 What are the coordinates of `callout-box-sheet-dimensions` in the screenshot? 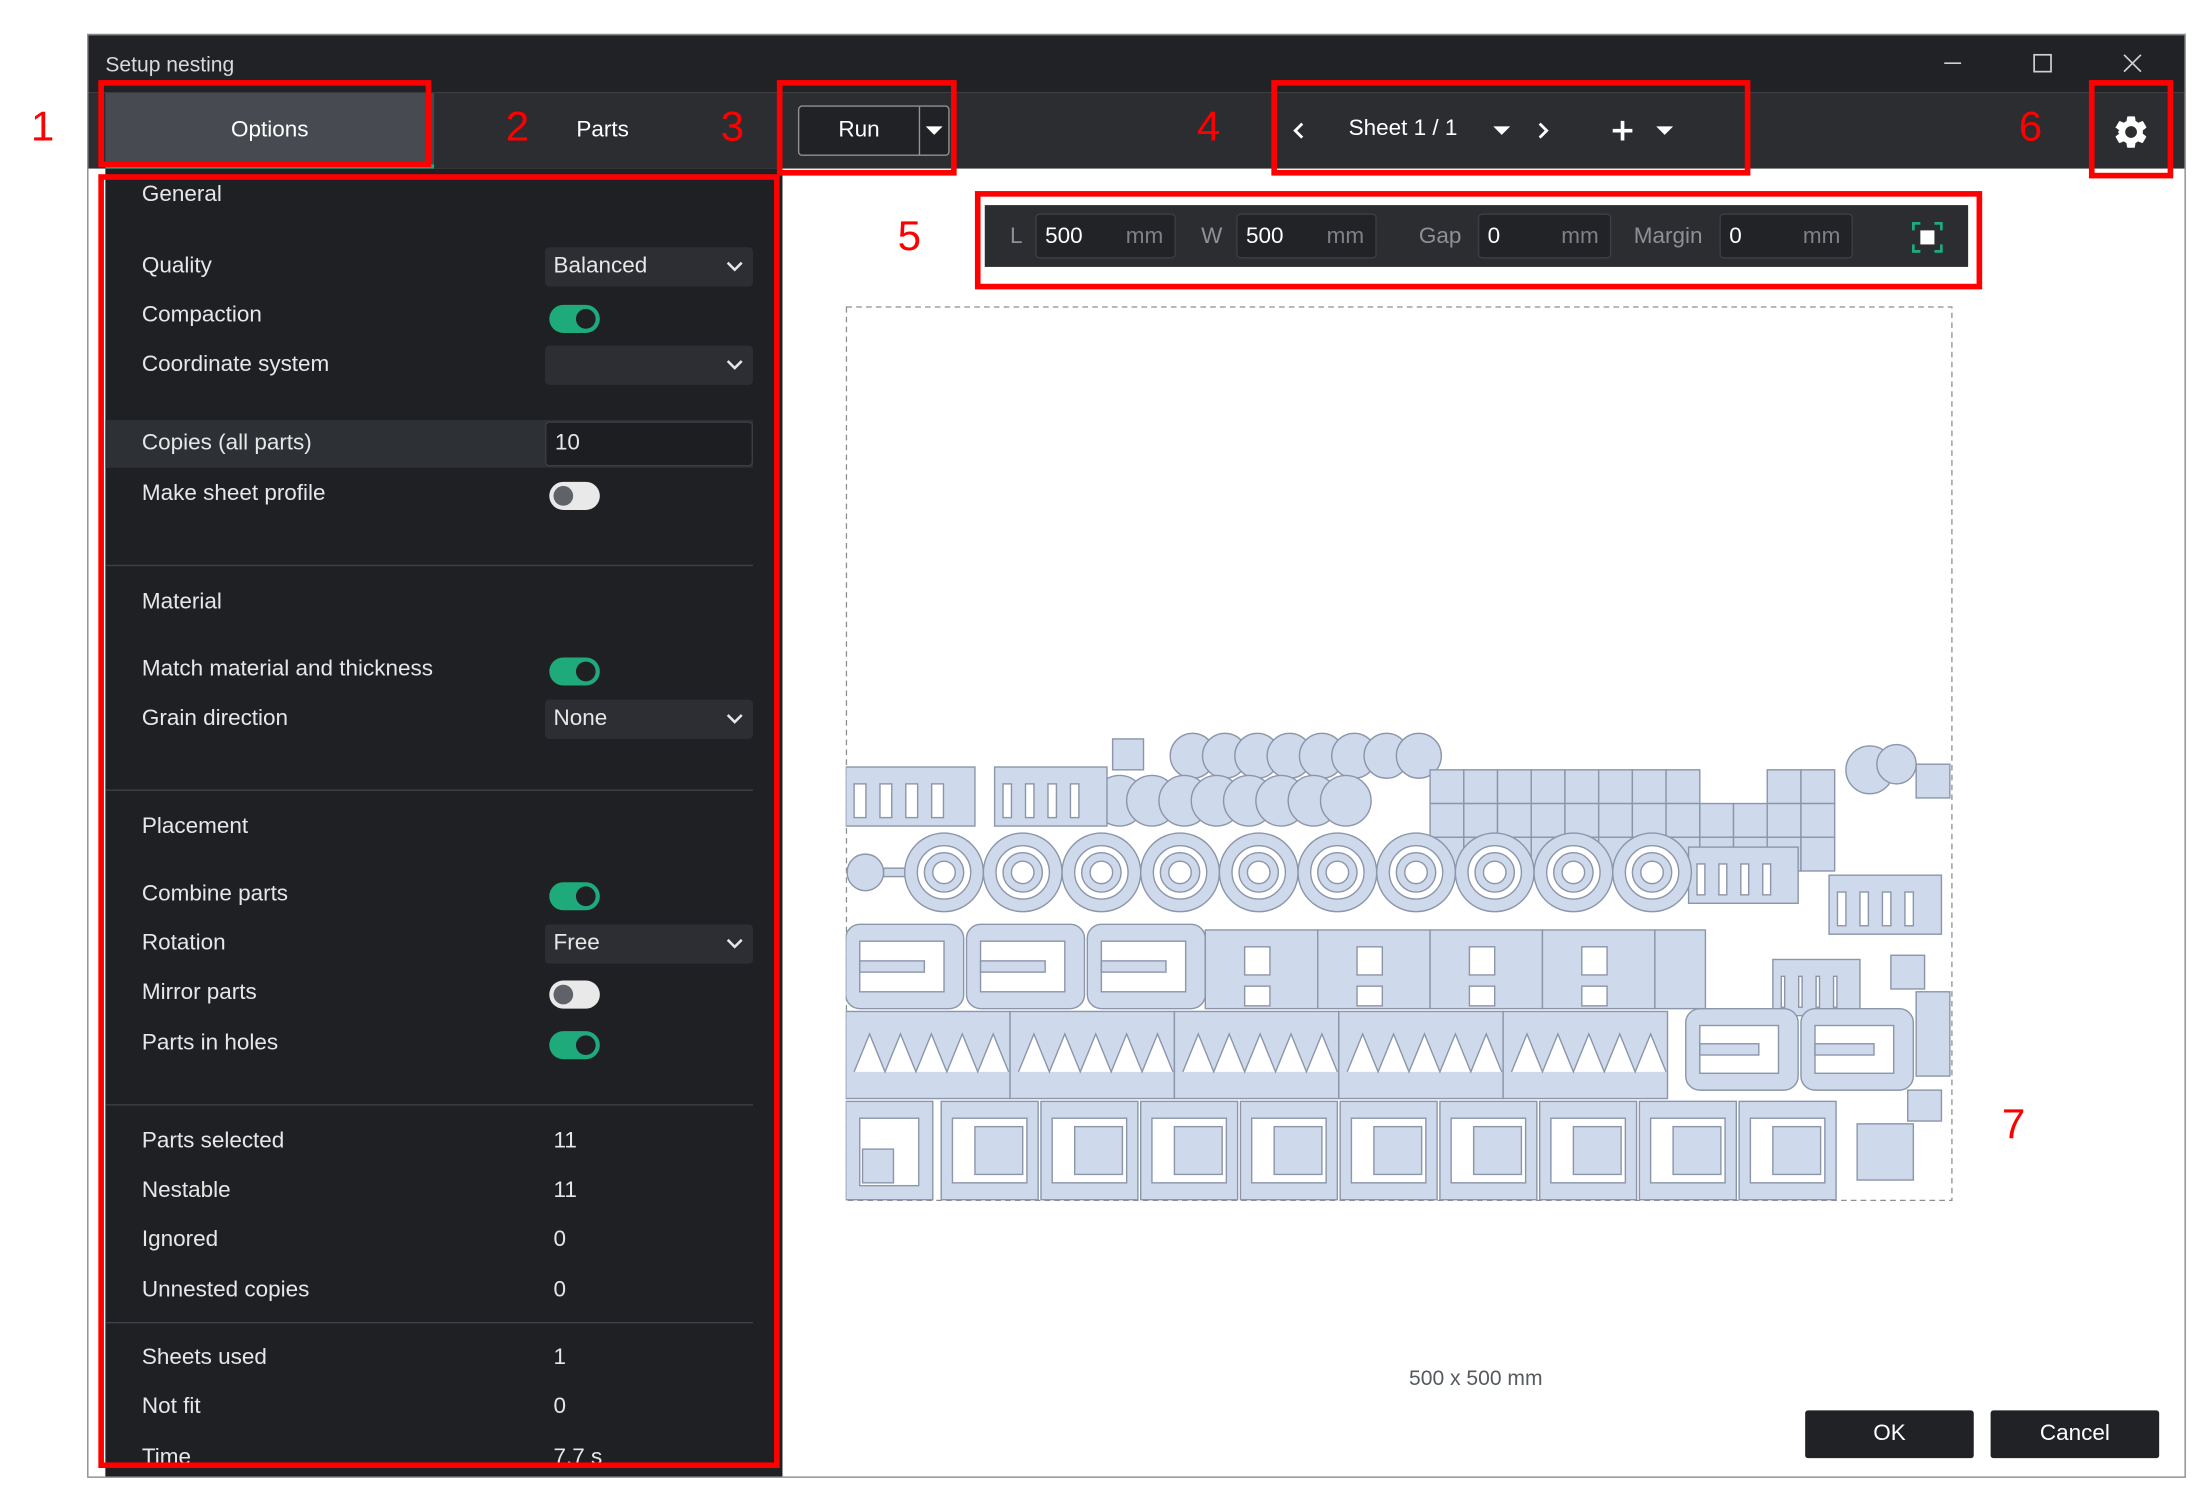 It's located at (1478, 240).